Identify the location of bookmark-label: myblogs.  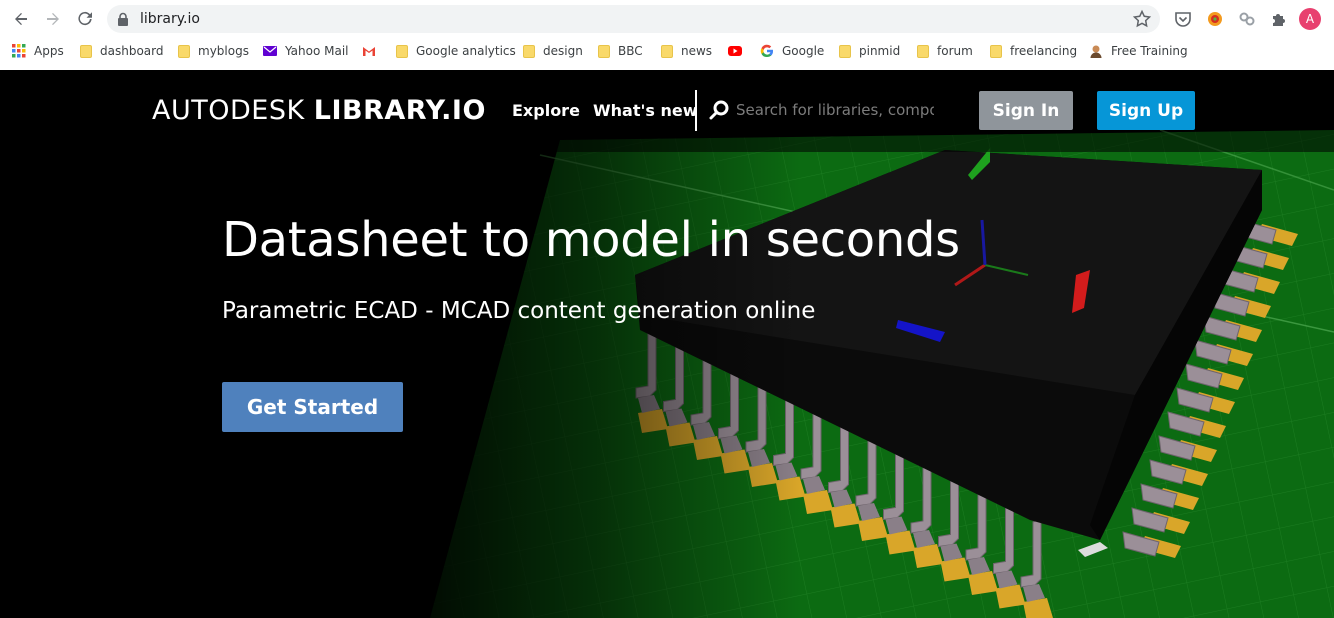
(223, 51).